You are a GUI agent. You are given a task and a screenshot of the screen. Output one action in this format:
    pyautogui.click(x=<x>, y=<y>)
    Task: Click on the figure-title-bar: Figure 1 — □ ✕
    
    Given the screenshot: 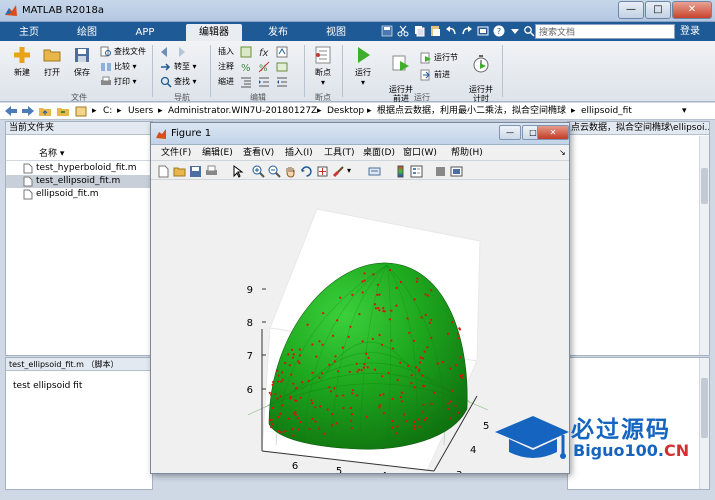 What is the action you would take?
    pyautogui.click(x=360, y=134)
    